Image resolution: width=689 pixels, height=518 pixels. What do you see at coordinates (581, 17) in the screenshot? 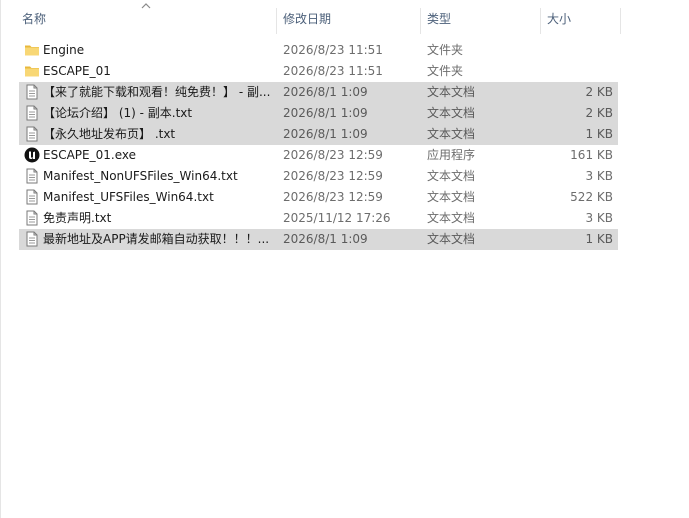
I see `column-header-size: 大小` at bounding box center [581, 17].